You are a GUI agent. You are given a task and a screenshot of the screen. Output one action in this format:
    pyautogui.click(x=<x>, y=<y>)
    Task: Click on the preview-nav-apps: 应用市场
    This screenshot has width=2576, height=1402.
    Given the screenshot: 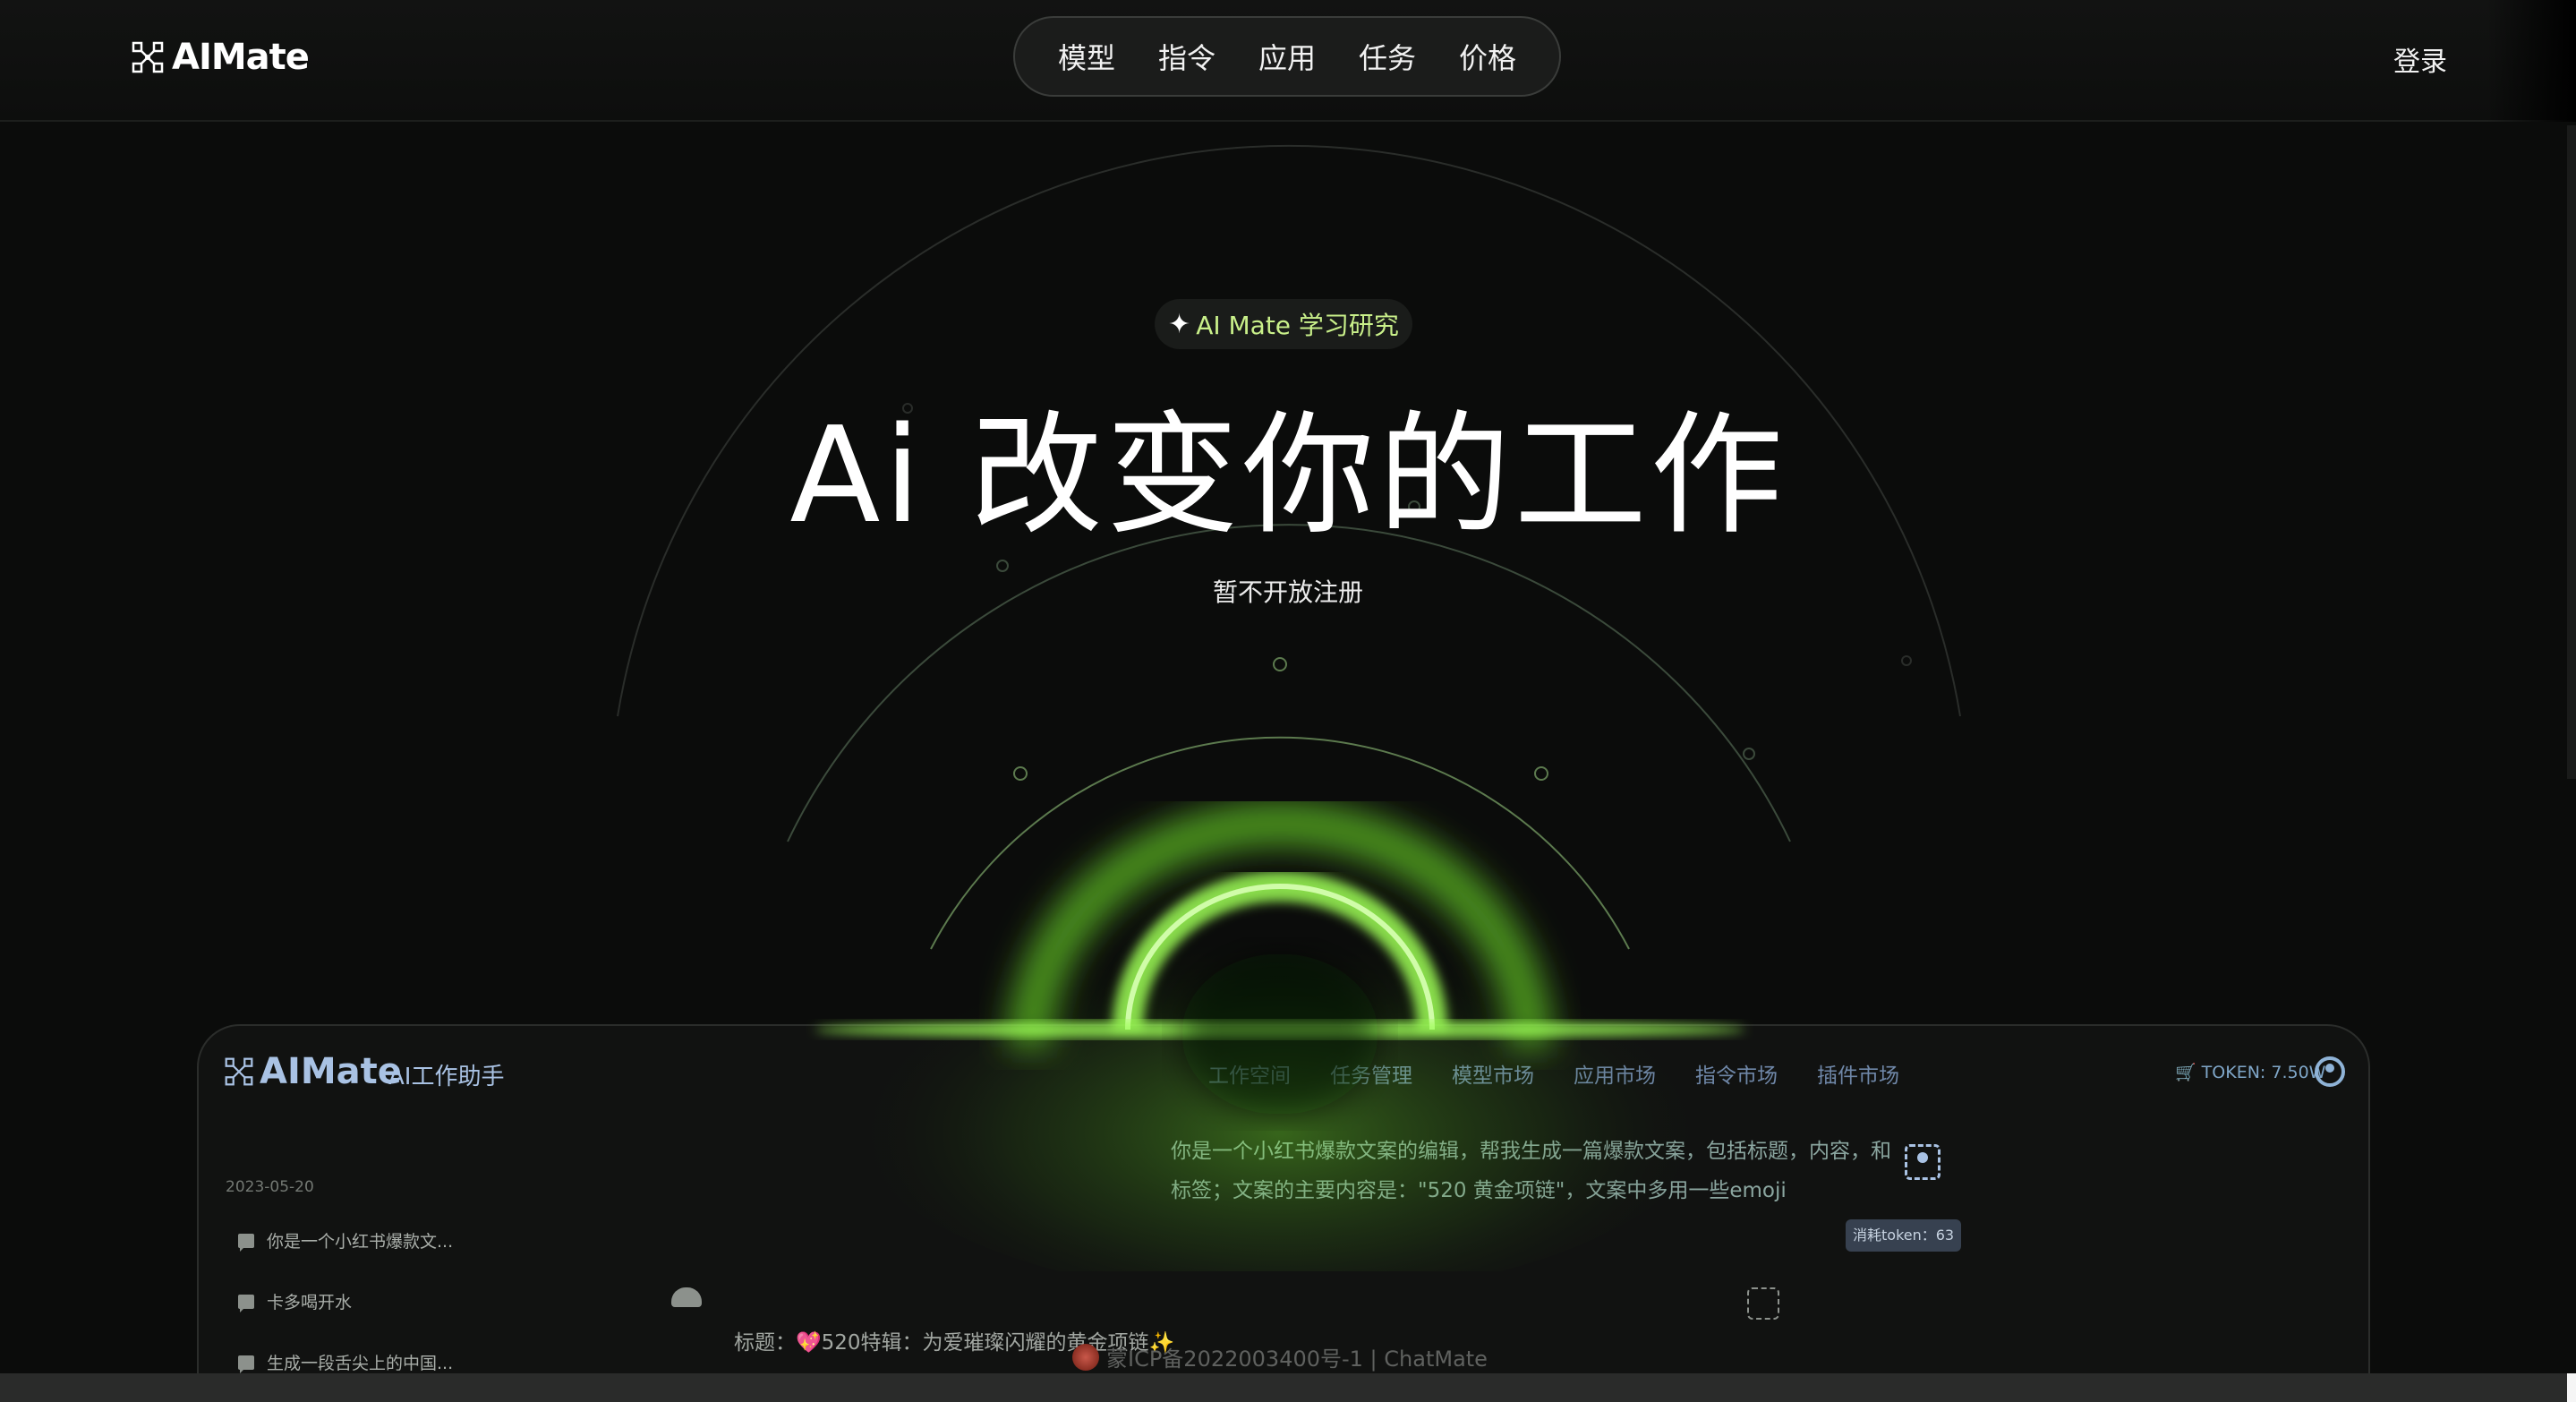 What is the action you would take?
    pyautogui.click(x=1615, y=1073)
    